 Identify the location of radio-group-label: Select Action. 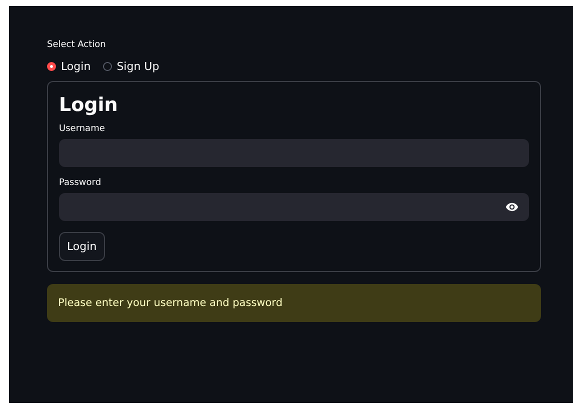
(77, 45).